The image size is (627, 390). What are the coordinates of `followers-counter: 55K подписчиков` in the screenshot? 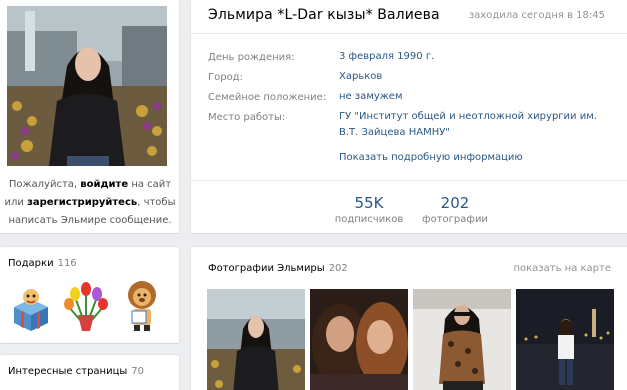 It's located at (369, 209).